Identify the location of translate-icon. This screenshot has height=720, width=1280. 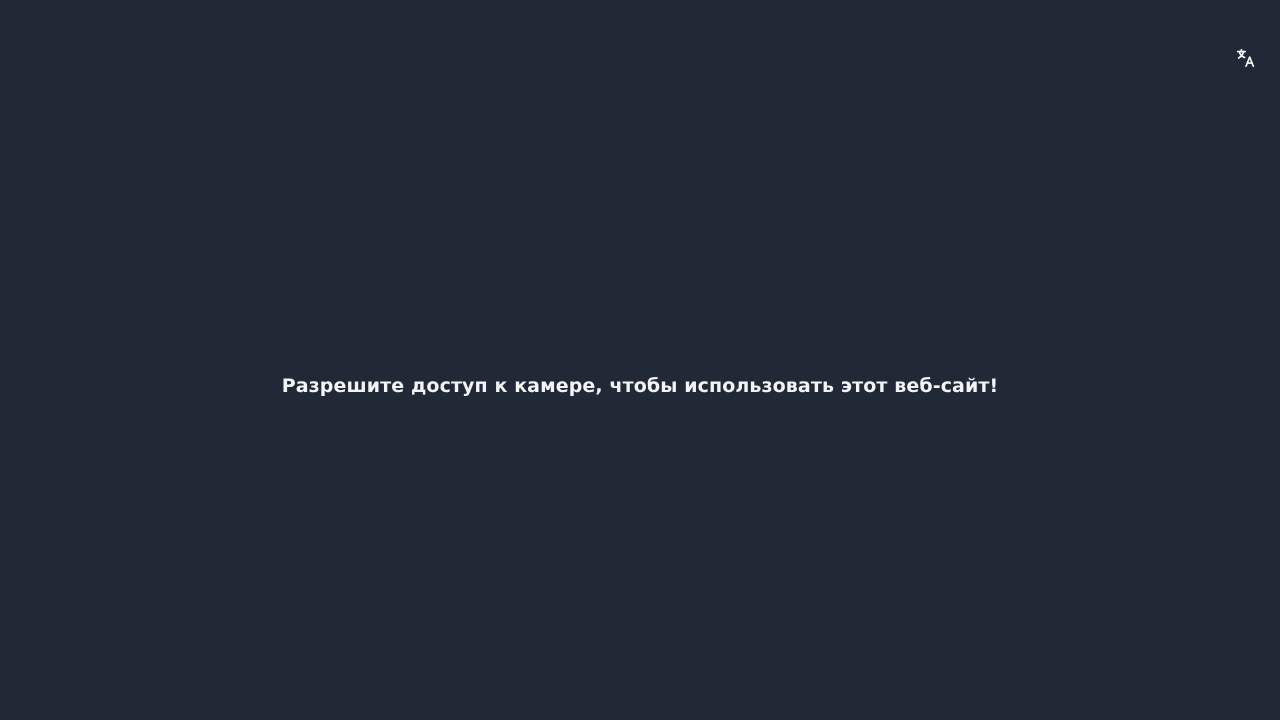
(1246, 58).